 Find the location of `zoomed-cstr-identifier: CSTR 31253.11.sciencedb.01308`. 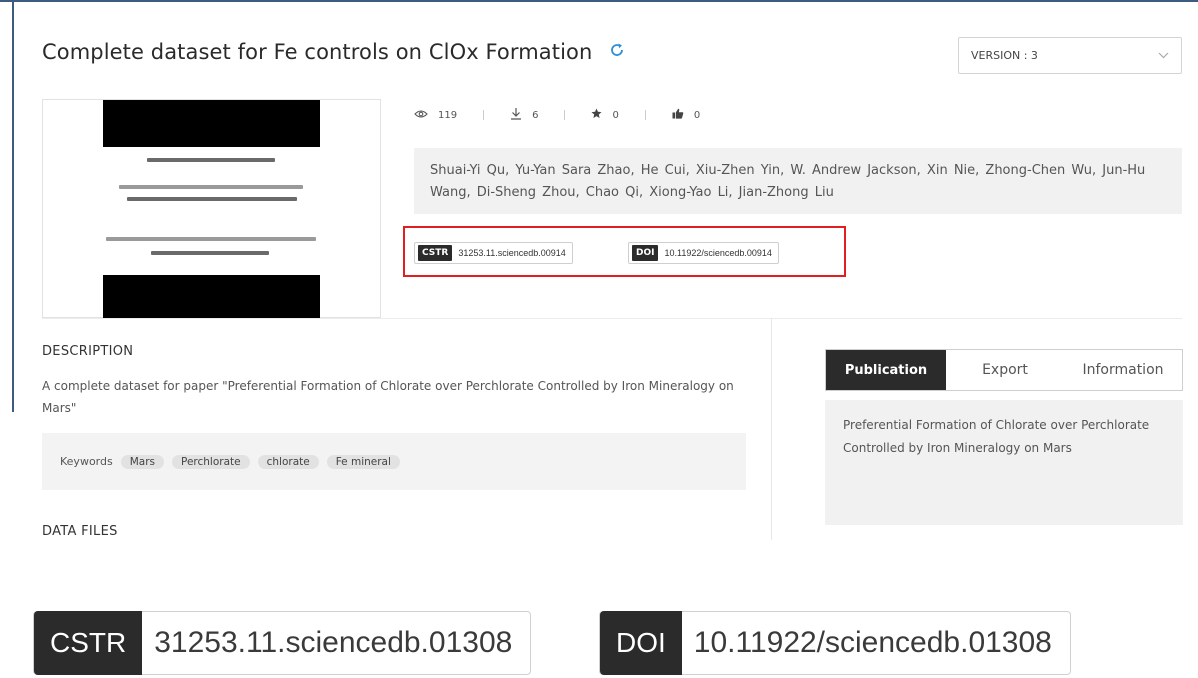

zoomed-cstr-identifier: CSTR 31253.11.sciencedb.01308 is located at coordinates (282, 643).